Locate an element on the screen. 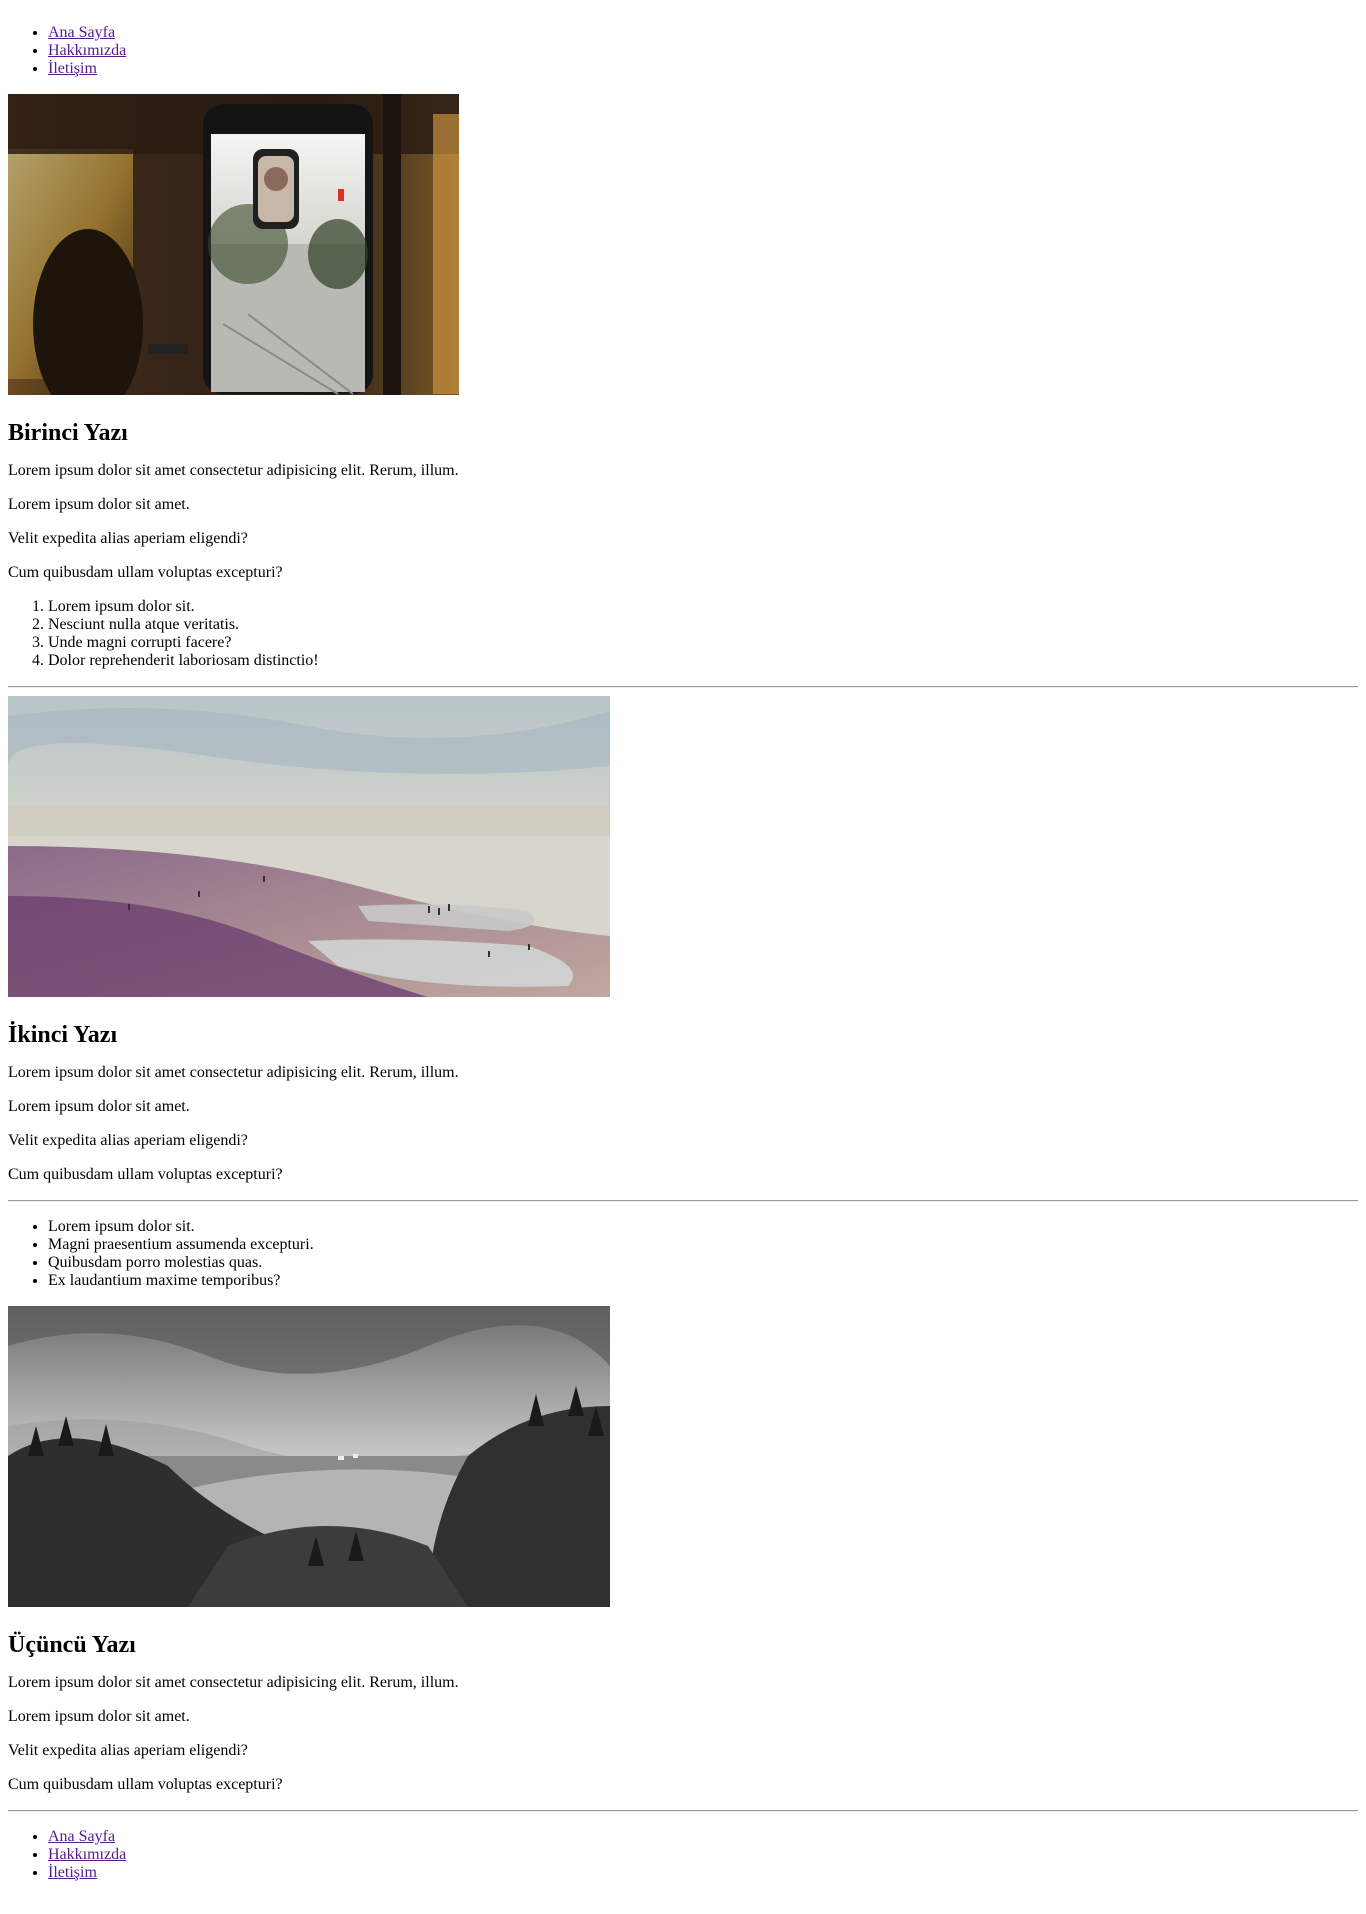 The height and width of the screenshot is (1914, 1366). post-1-paragraph: Cum quibusdam ullam voluptas excepturi? is located at coordinates (145, 572).